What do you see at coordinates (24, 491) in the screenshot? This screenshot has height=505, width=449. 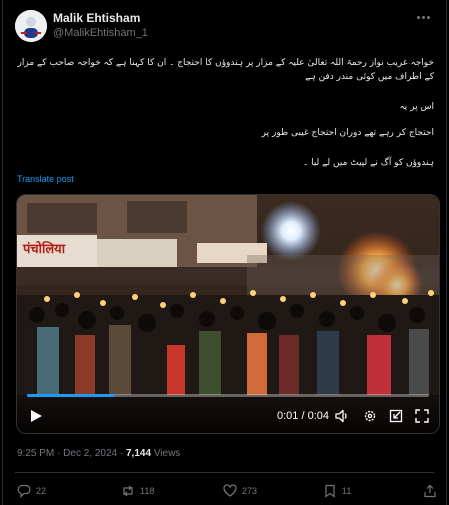 I see `reply-icon` at bounding box center [24, 491].